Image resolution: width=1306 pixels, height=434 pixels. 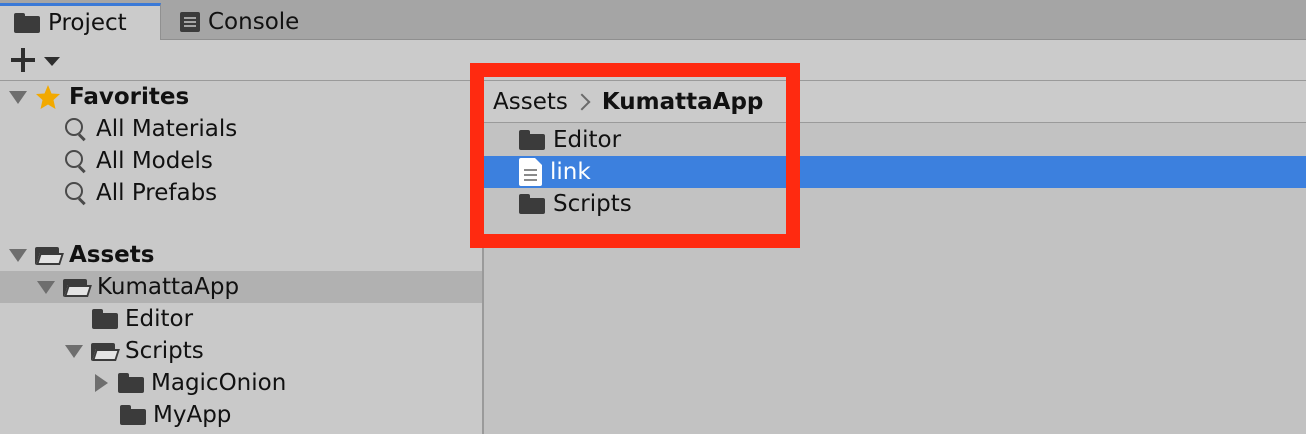 What do you see at coordinates (190, 21) in the screenshot?
I see `console-icon` at bounding box center [190, 21].